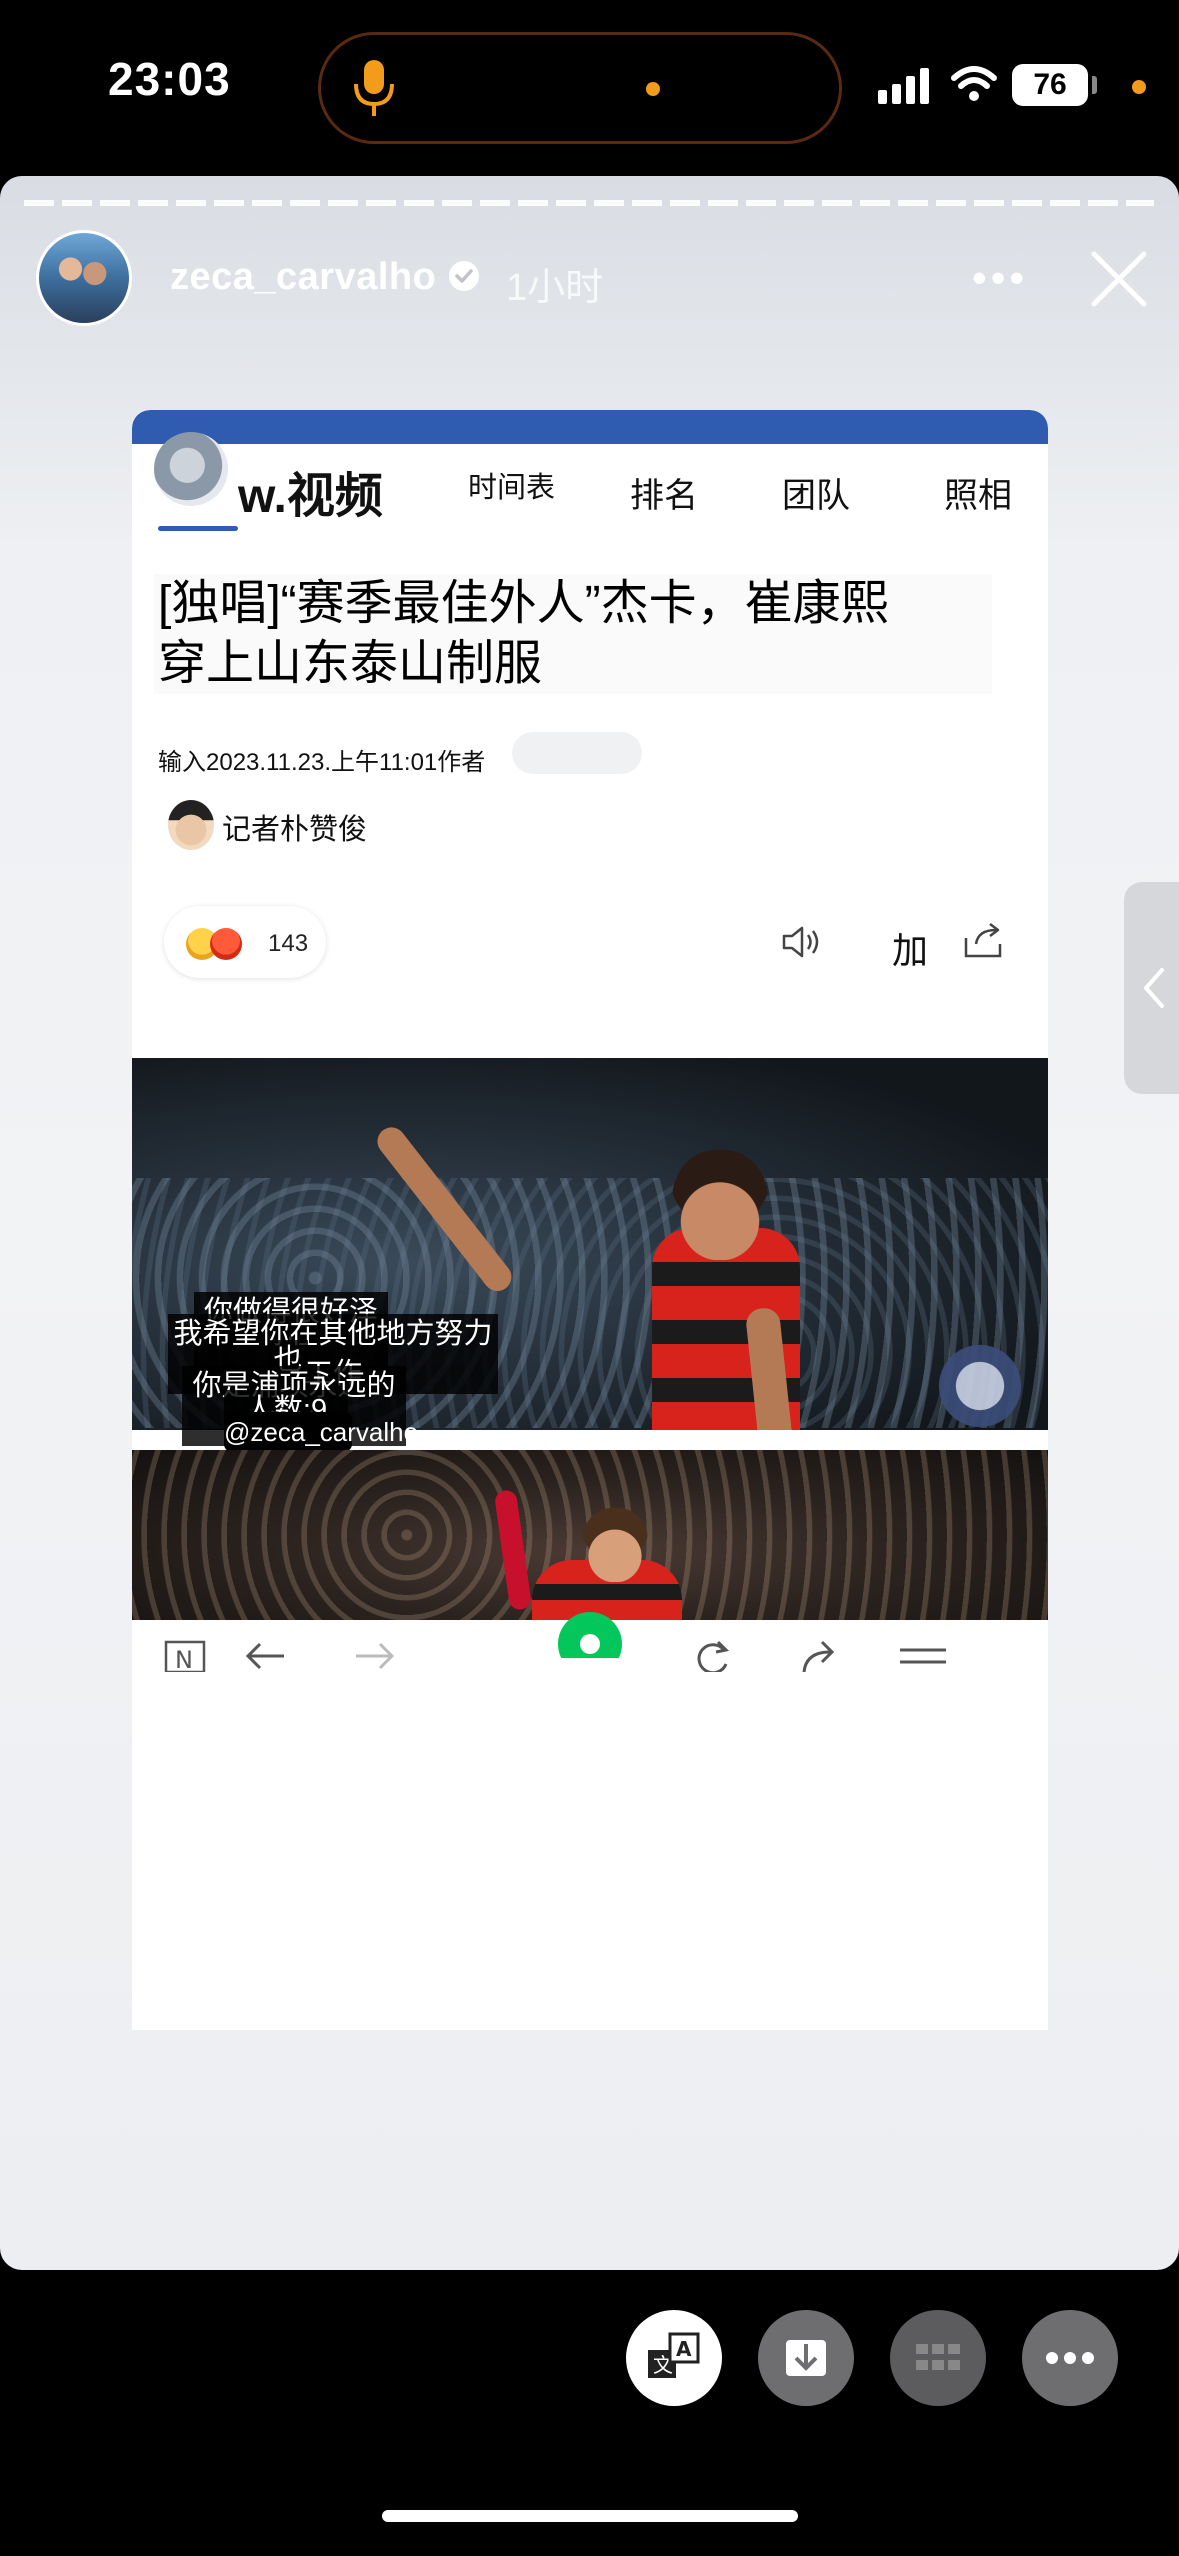 The height and width of the screenshot is (2556, 1179). What do you see at coordinates (713, 1656) in the screenshot?
I see `refresh-icon` at bounding box center [713, 1656].